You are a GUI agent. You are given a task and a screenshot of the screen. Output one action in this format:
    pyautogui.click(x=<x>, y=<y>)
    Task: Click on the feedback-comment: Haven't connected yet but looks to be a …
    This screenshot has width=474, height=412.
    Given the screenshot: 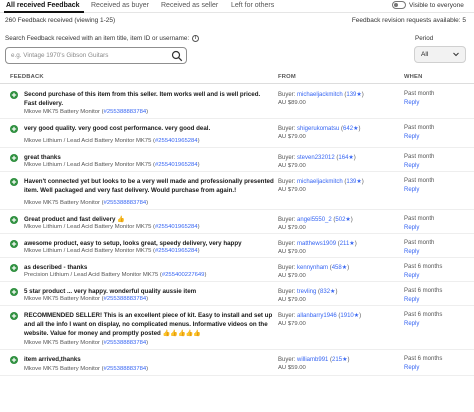 What is the action you would take?
    pyautogui.click(x=149, y=186)
    